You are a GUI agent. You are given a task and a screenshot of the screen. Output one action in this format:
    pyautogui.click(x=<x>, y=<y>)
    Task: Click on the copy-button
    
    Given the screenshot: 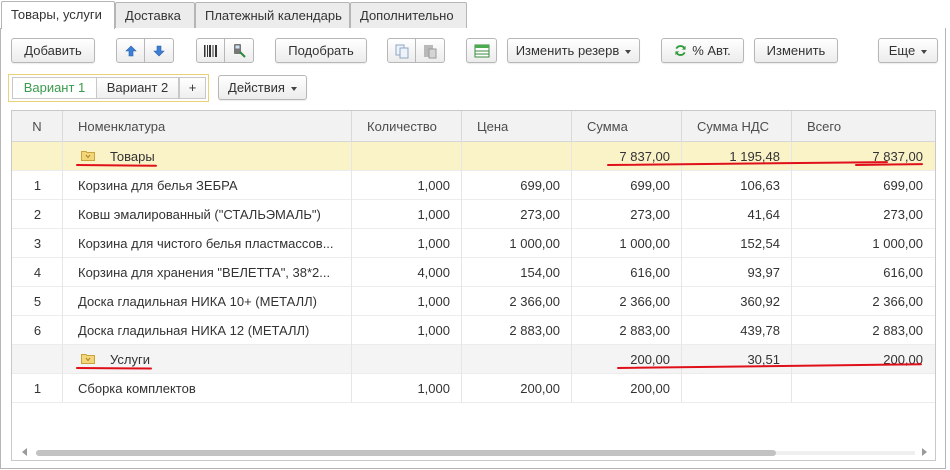 What is the action you would take?
    pyautogui.click(x=401, y=50)
    